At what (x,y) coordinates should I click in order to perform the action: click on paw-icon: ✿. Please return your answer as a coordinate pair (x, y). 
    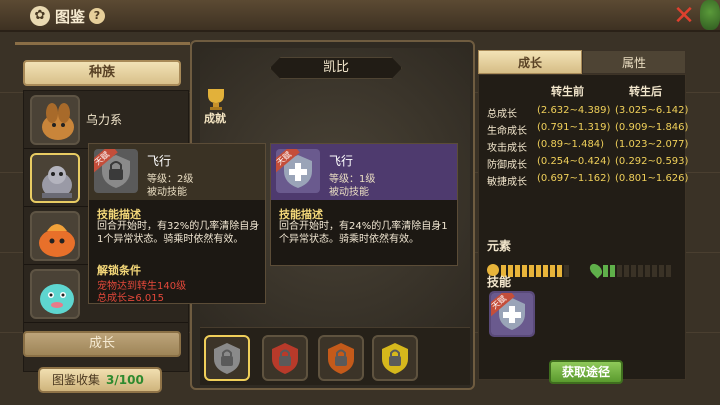
    Looking at the image, I should click on (40, 16).